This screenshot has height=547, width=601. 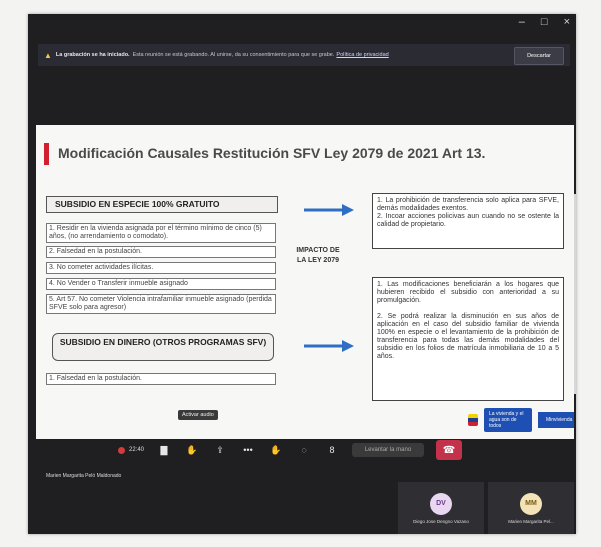 What do you see at coordinates (220, 450) in the screenshot?
I see `share-screen-icon: ⇪` at bounding box center [220, 450].